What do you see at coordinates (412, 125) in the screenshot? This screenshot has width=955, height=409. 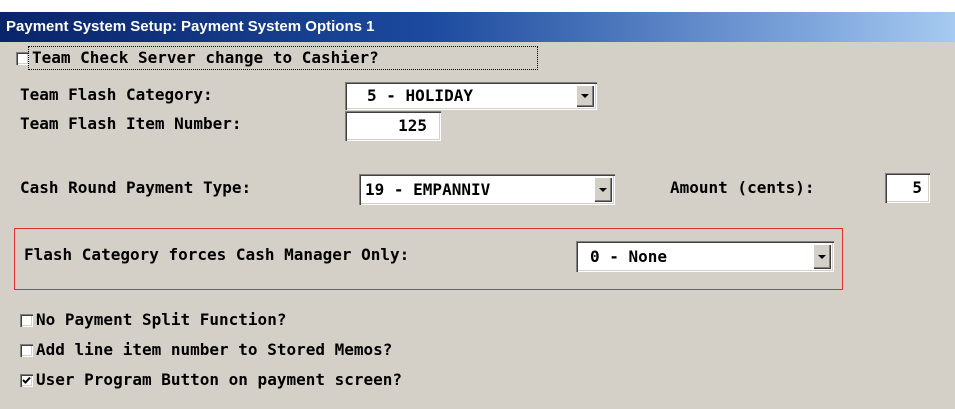 I see `team-flash-item-number-value: 125` at bounding box center [412, 125].